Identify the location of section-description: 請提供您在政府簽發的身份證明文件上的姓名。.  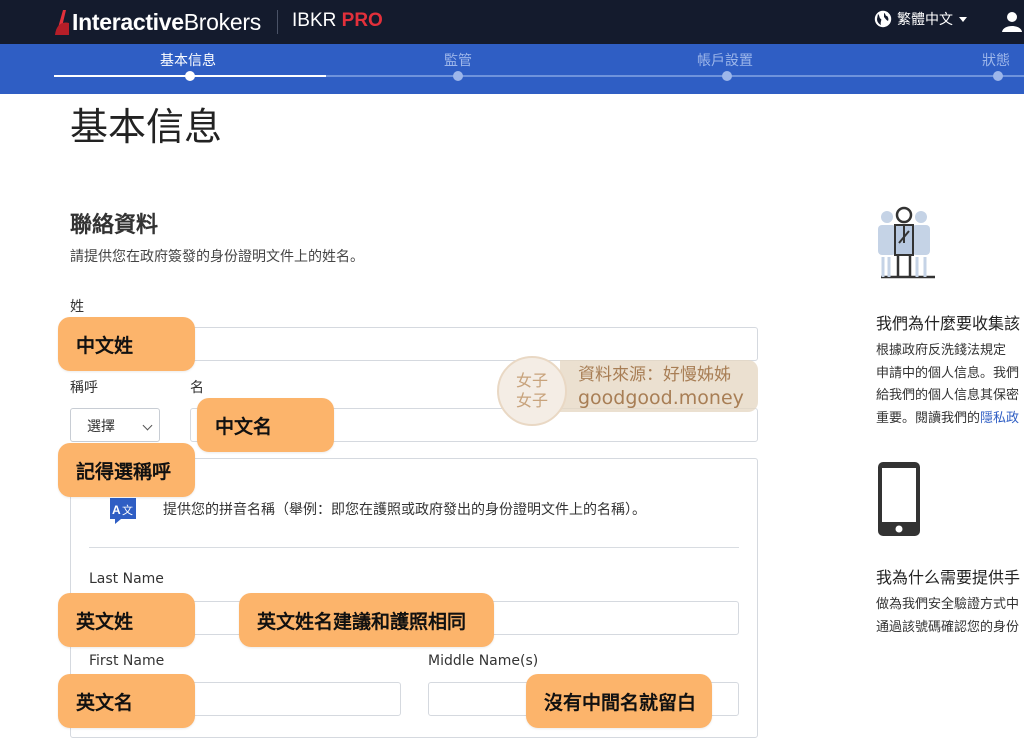
(217, 257).